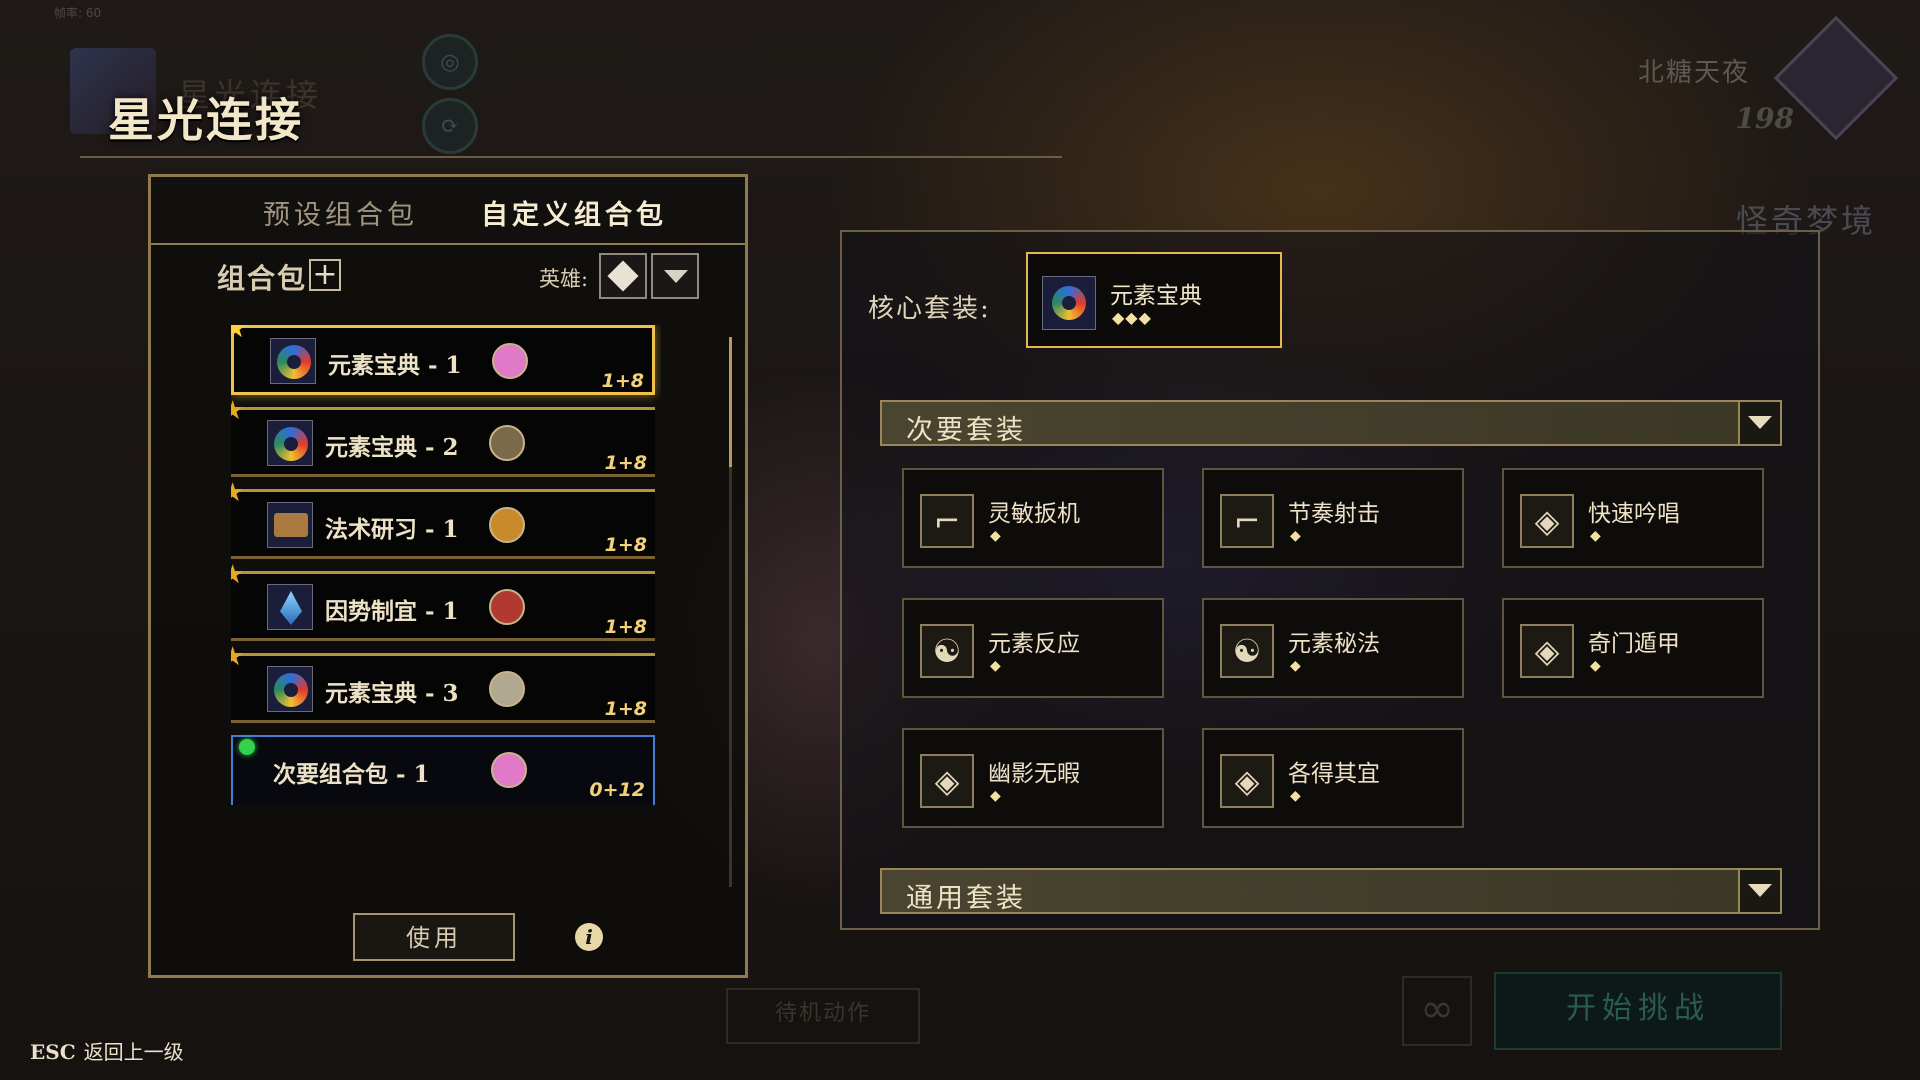  What do you see at coordinates (1693, 73) in the screenshot?
I see `username: 北糖天夜` at bounding box center [1693, 73].